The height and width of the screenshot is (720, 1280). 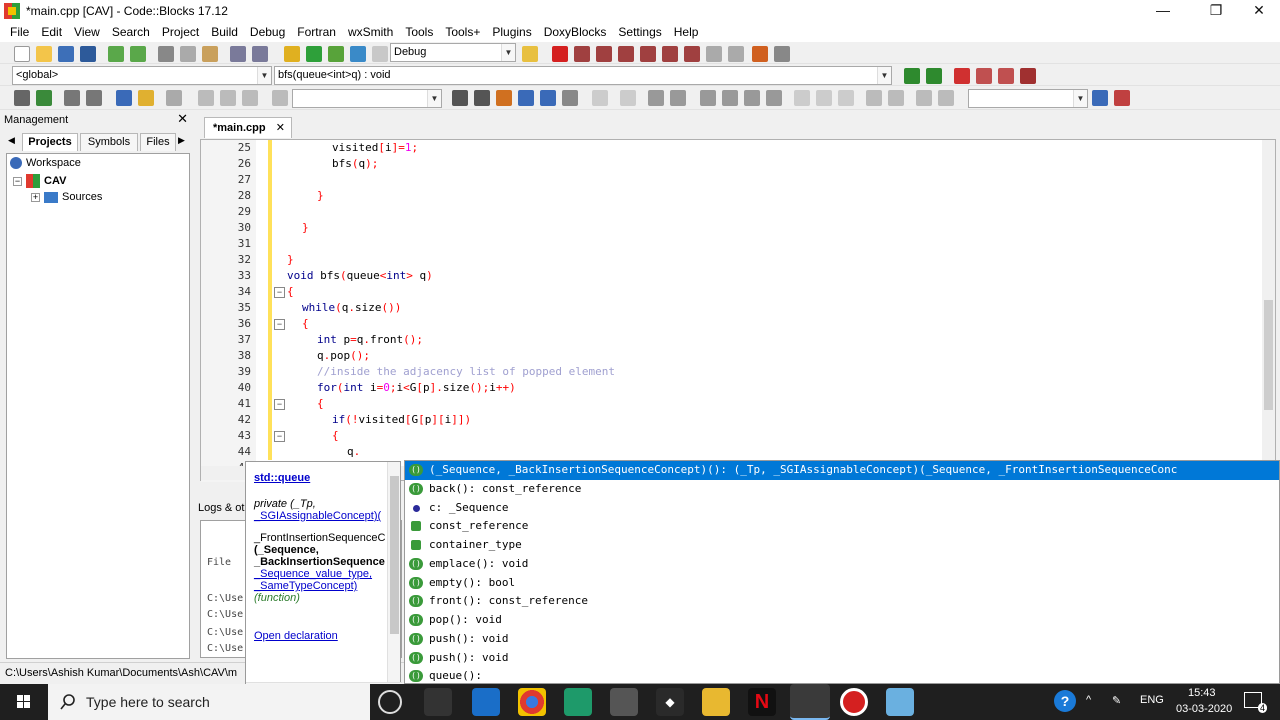 I want to click on code-line: {, so click(x=305, y=323).